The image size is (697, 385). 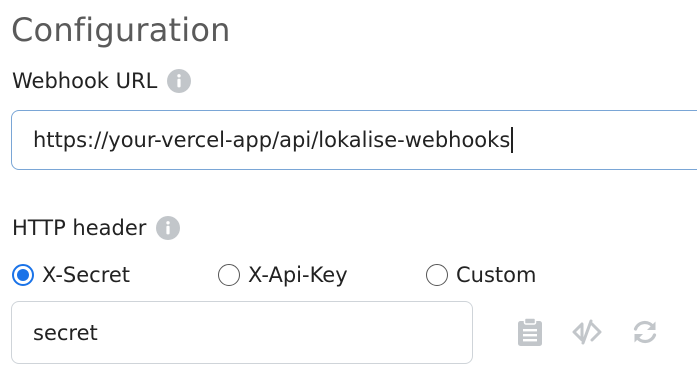 I want to click on http-header-label-row: HTTP header, so click(x=96, y=228).